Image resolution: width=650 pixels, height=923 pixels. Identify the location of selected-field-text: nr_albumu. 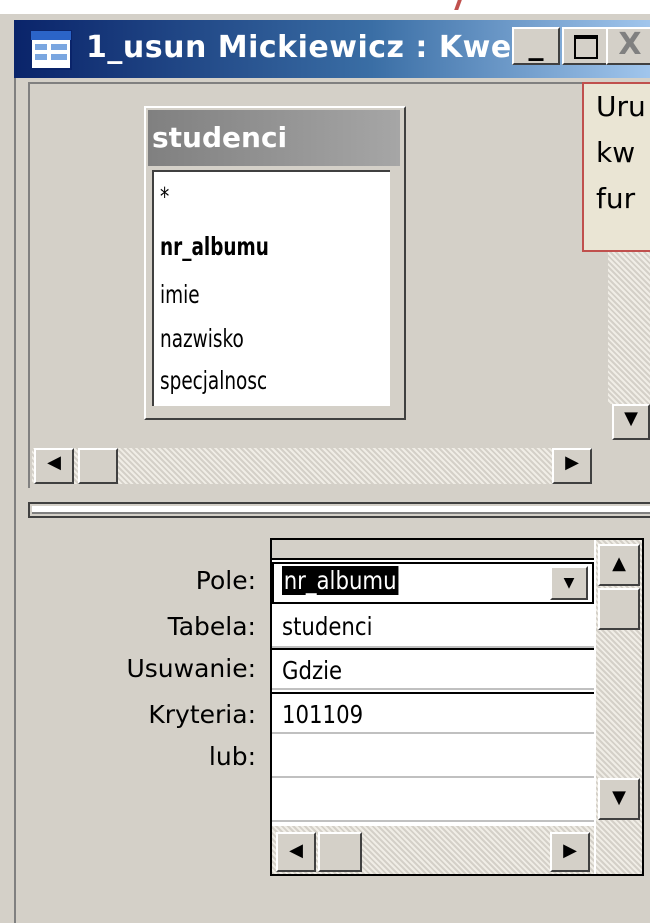
(340, 580).